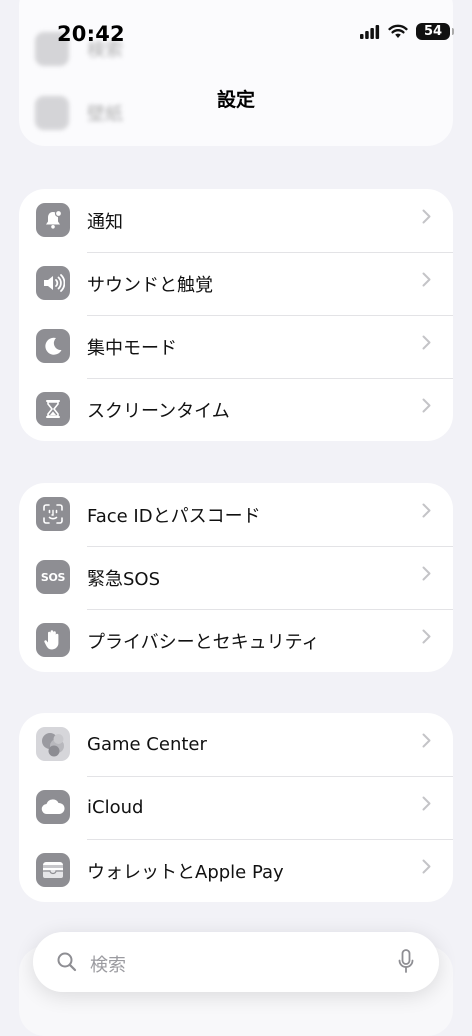 Image resolution: width=472 pixels, height=1036 pixels. I want to click on face-id-icon, so click(53, 514).